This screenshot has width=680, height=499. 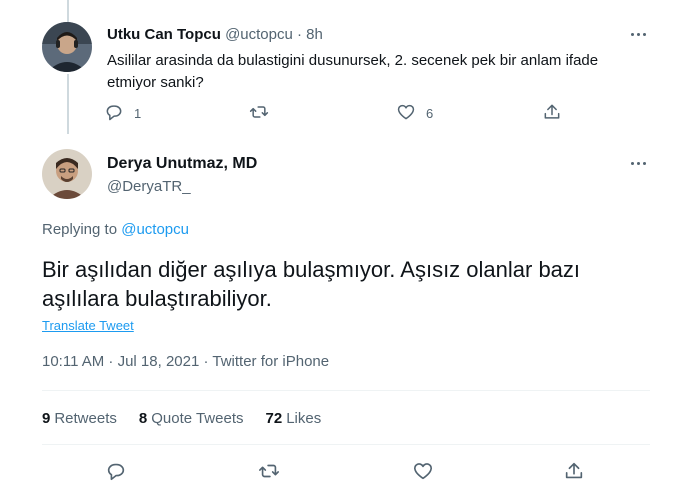 I want to click on like-button: 6, so click(x=414, y=113).